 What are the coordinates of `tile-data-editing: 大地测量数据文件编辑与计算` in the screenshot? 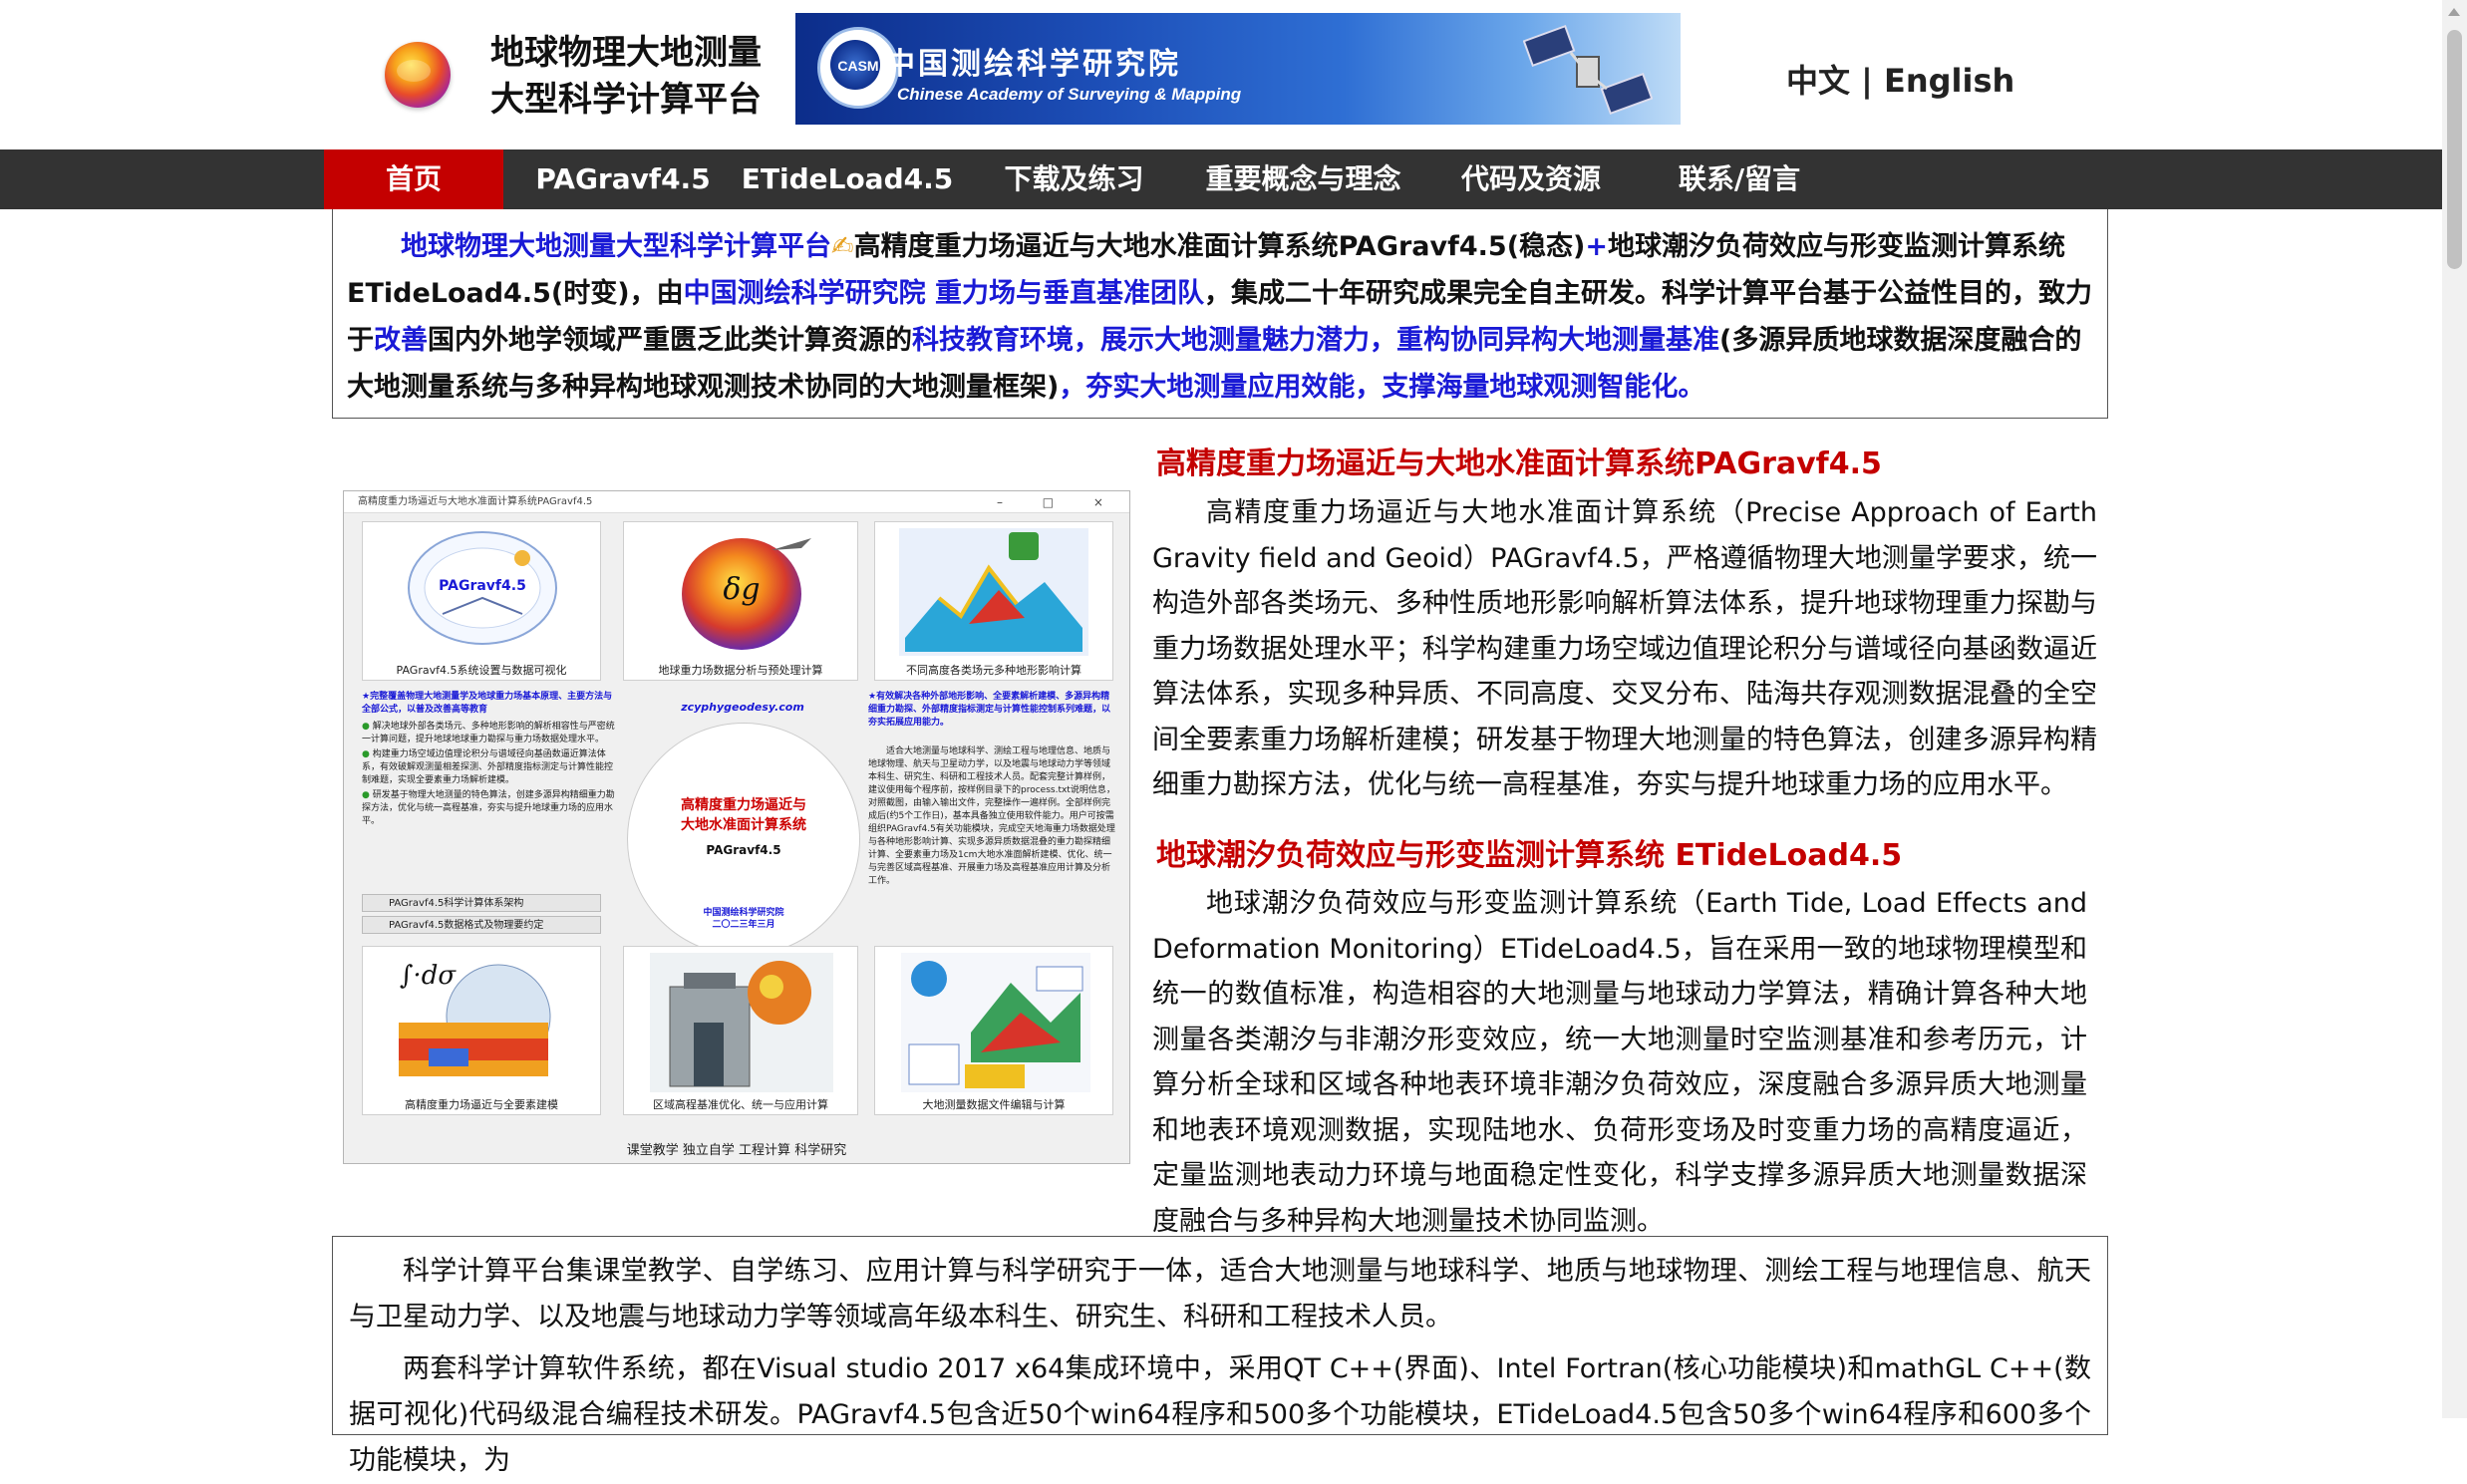 It's located at (993, 1030).